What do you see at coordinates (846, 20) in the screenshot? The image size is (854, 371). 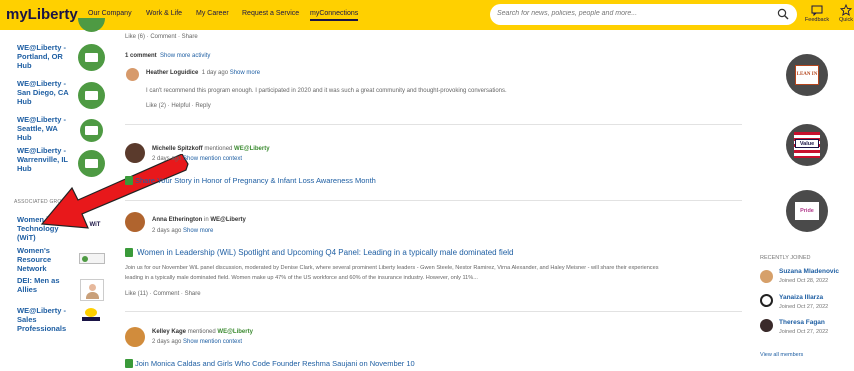 I see `quick-label: Quick` at bounding box center [846, 20].